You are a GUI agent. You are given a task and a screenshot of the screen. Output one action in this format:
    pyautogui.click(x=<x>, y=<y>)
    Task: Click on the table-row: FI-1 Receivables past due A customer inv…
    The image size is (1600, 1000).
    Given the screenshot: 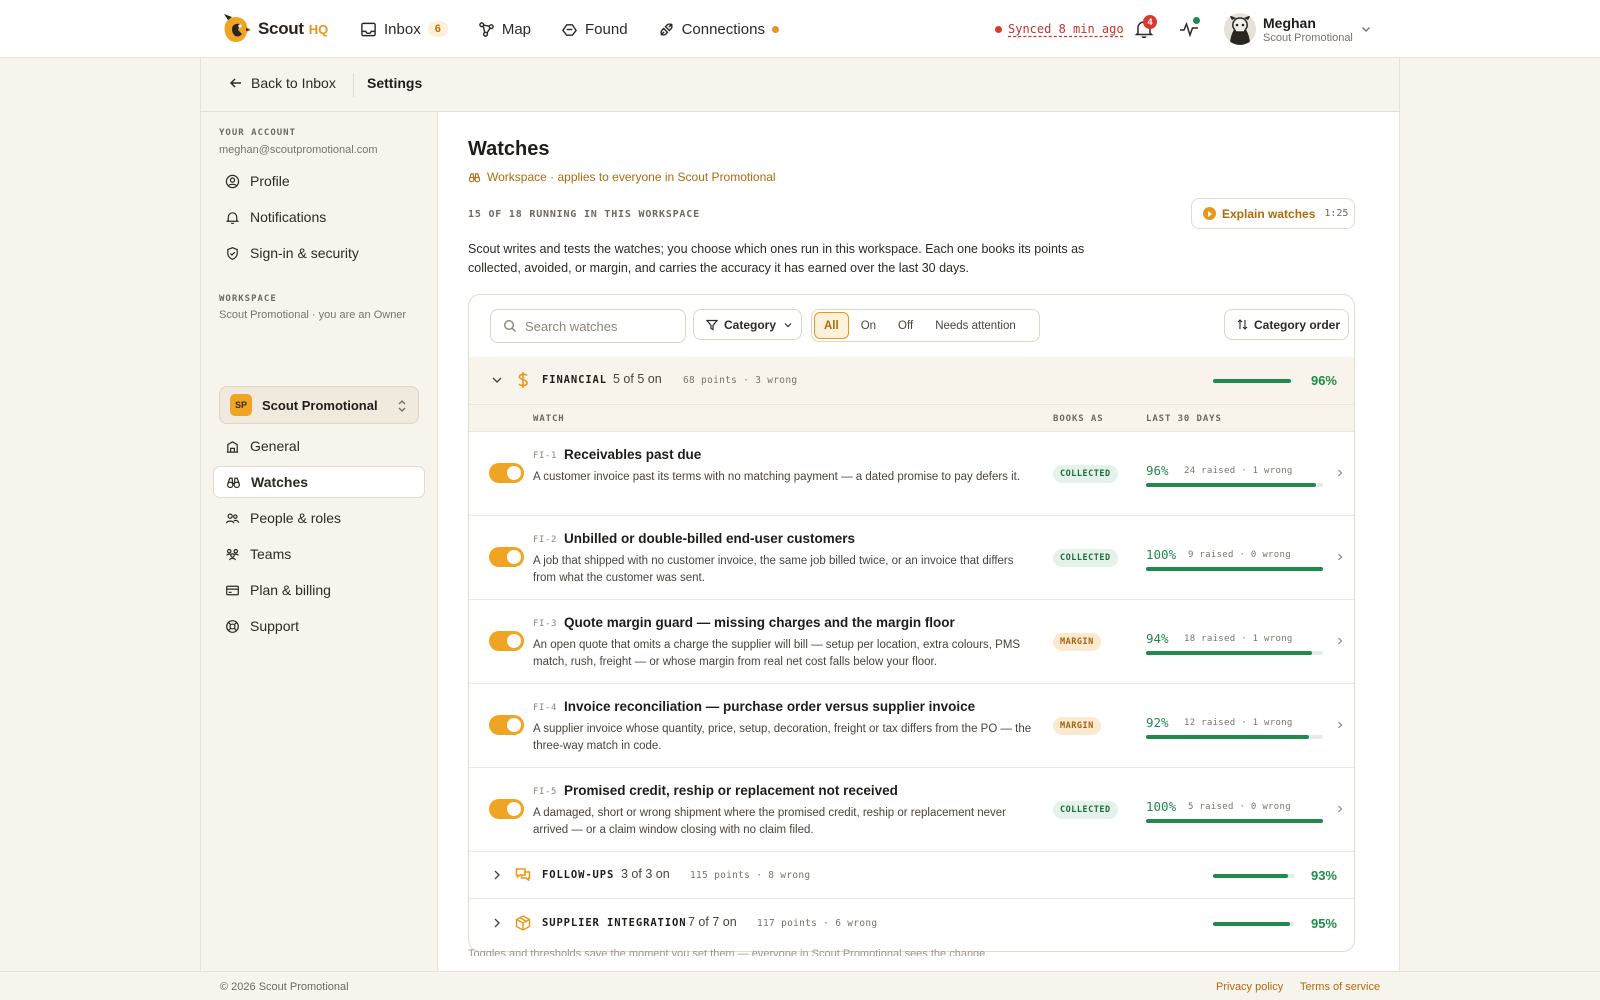 What is the action you would take?
    pyautogui.click(x=911, y=474)
    